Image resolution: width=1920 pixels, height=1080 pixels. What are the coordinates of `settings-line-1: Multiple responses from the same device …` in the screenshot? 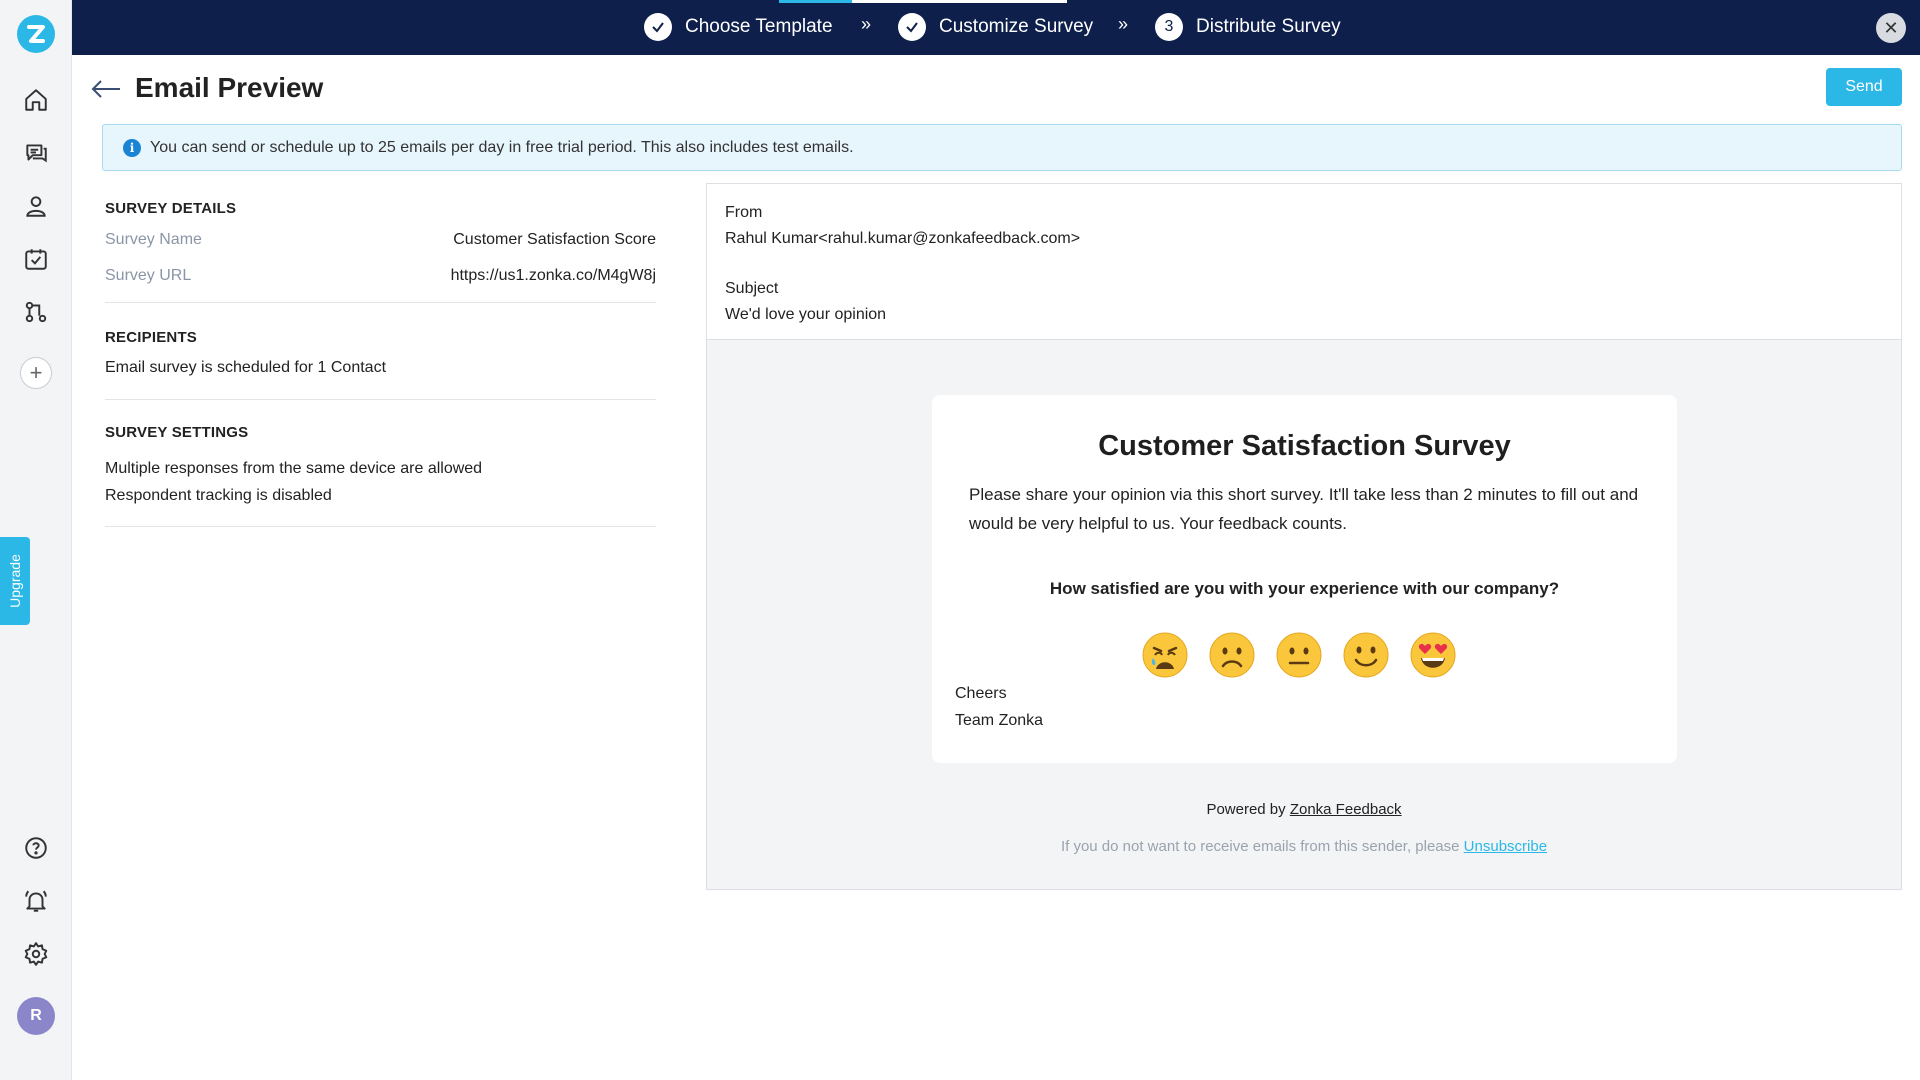 It's located at (294, 468).